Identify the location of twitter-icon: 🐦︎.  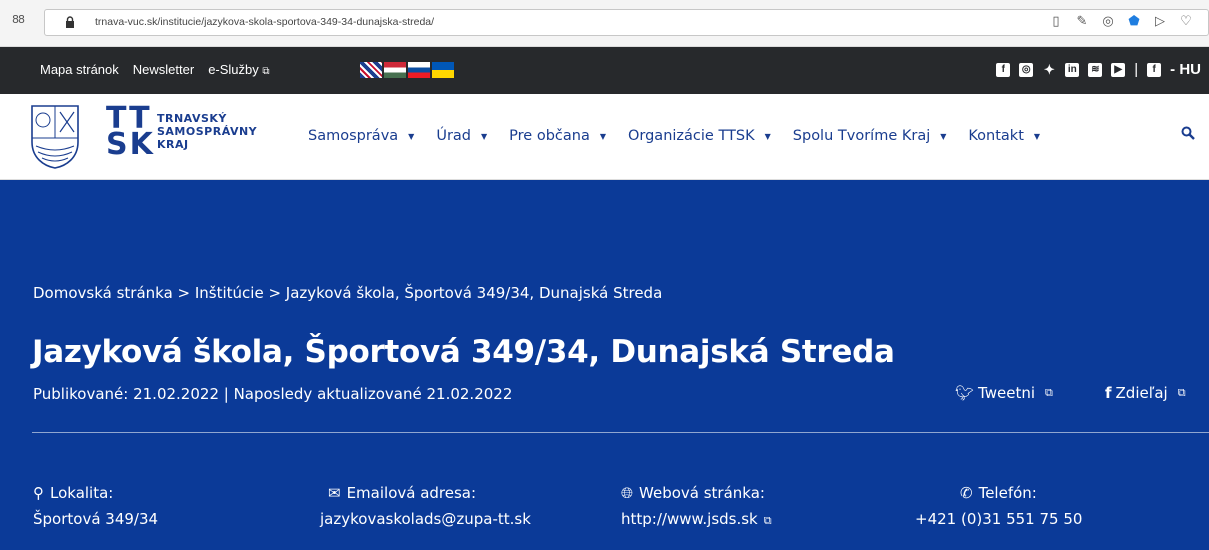
(965, 393).